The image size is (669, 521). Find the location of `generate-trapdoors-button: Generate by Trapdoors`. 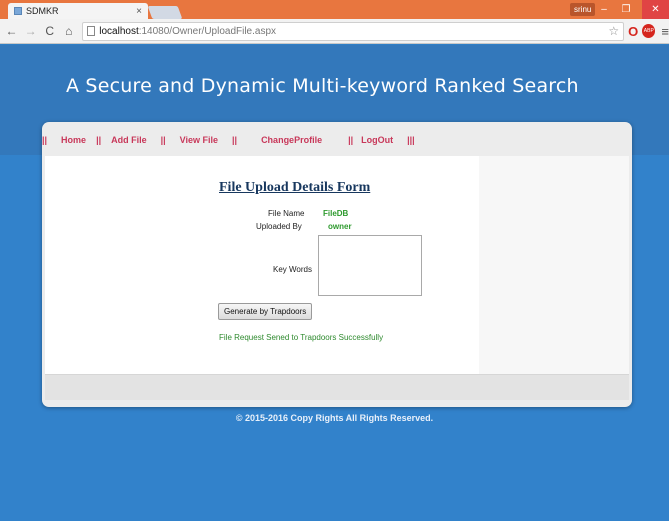

generate-trapdoors-button: Generate by Trapdoors is located at coordinates (265, 311).